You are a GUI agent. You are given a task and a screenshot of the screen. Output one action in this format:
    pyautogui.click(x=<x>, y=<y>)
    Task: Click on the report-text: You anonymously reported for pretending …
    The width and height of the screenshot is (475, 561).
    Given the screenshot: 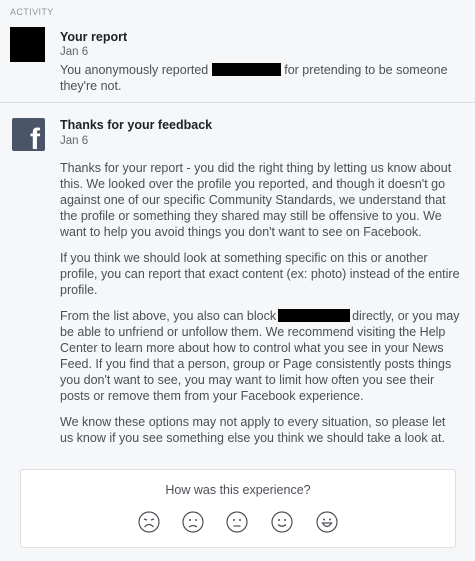 What is the action you would take?
    pyautogui.click(x=260, y=78)
    